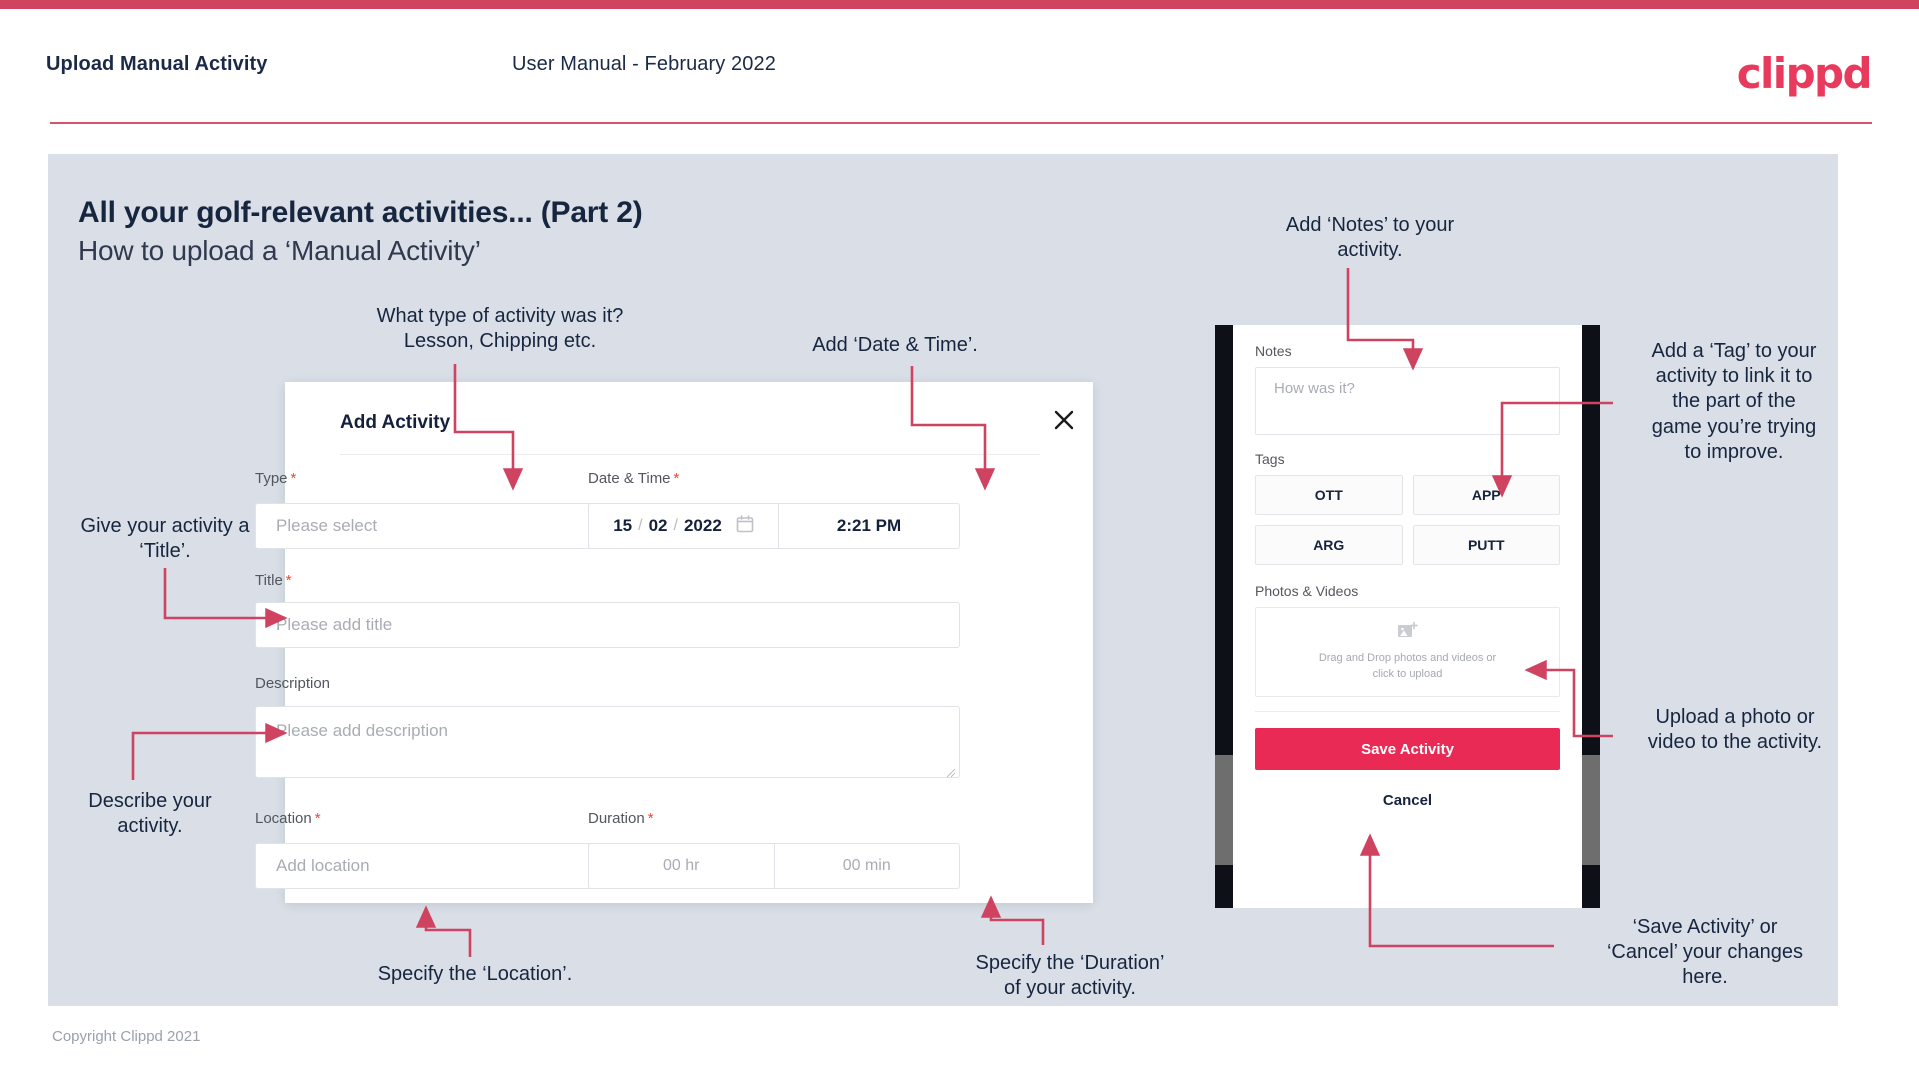  What do you see at coordinates (1735, 730) in the screenshot?
I see `annotation-upload: Upload a photo or video to the activity.` at bounding box center [1735, 730].